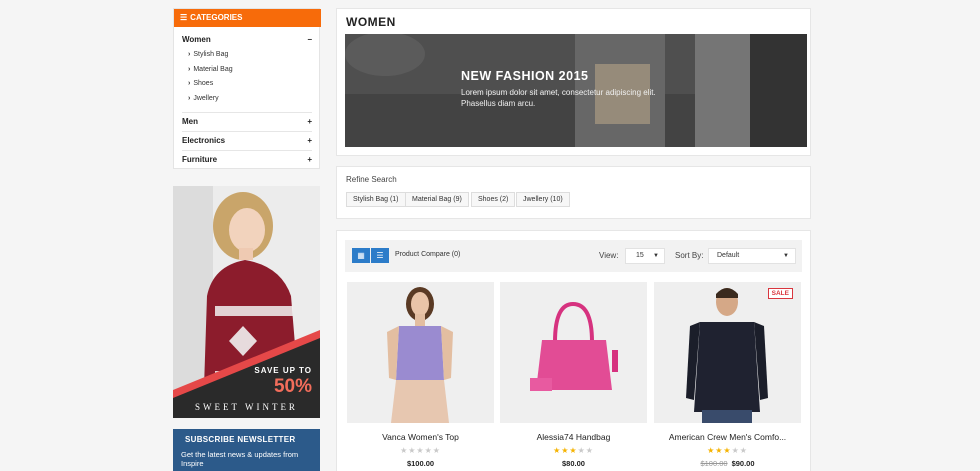 This screenshot has height=471, width=980. I want to click on product-image: SALE, so click(727, 352).